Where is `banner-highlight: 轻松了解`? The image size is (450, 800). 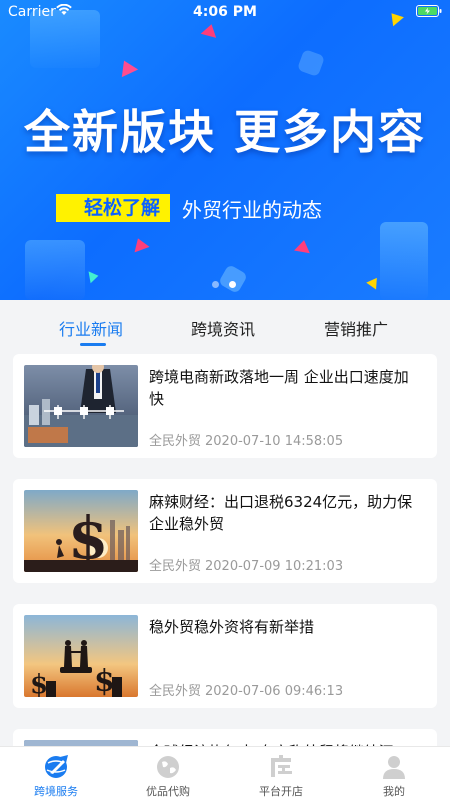
banner-highlight: 轻松了解 is located at coordinates (113, 208).